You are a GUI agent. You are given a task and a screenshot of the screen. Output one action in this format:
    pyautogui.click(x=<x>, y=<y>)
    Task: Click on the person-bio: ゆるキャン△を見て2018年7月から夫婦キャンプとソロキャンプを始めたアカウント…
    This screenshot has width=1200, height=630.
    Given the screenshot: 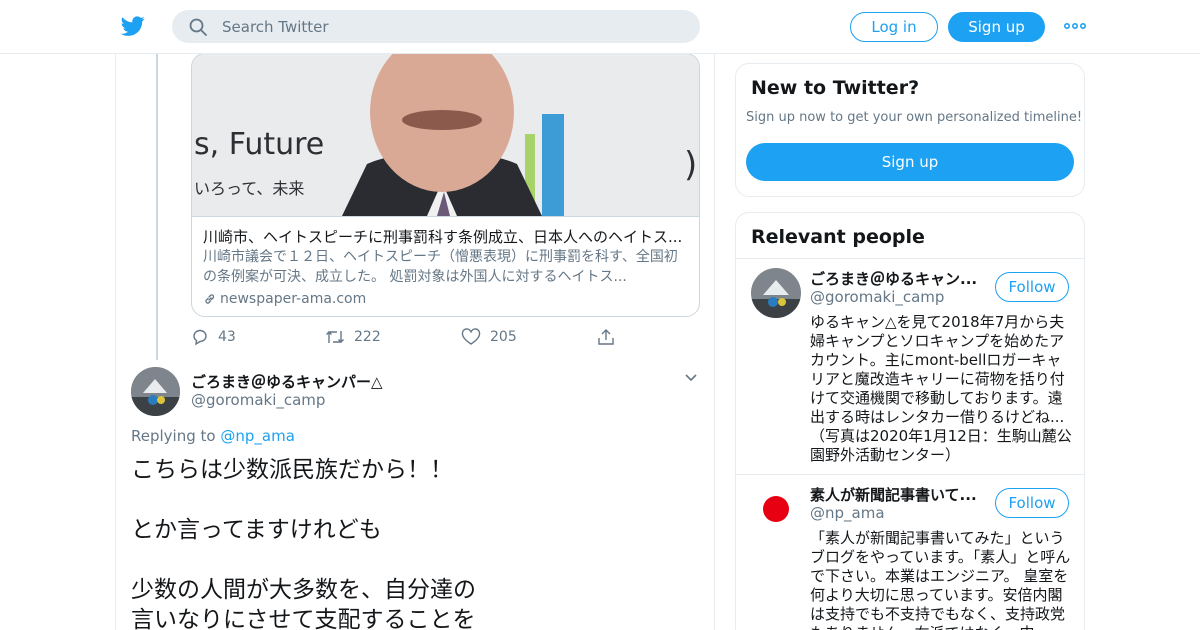 What is the action you would take?
    pyautogui.click(x=945, y=388)
    